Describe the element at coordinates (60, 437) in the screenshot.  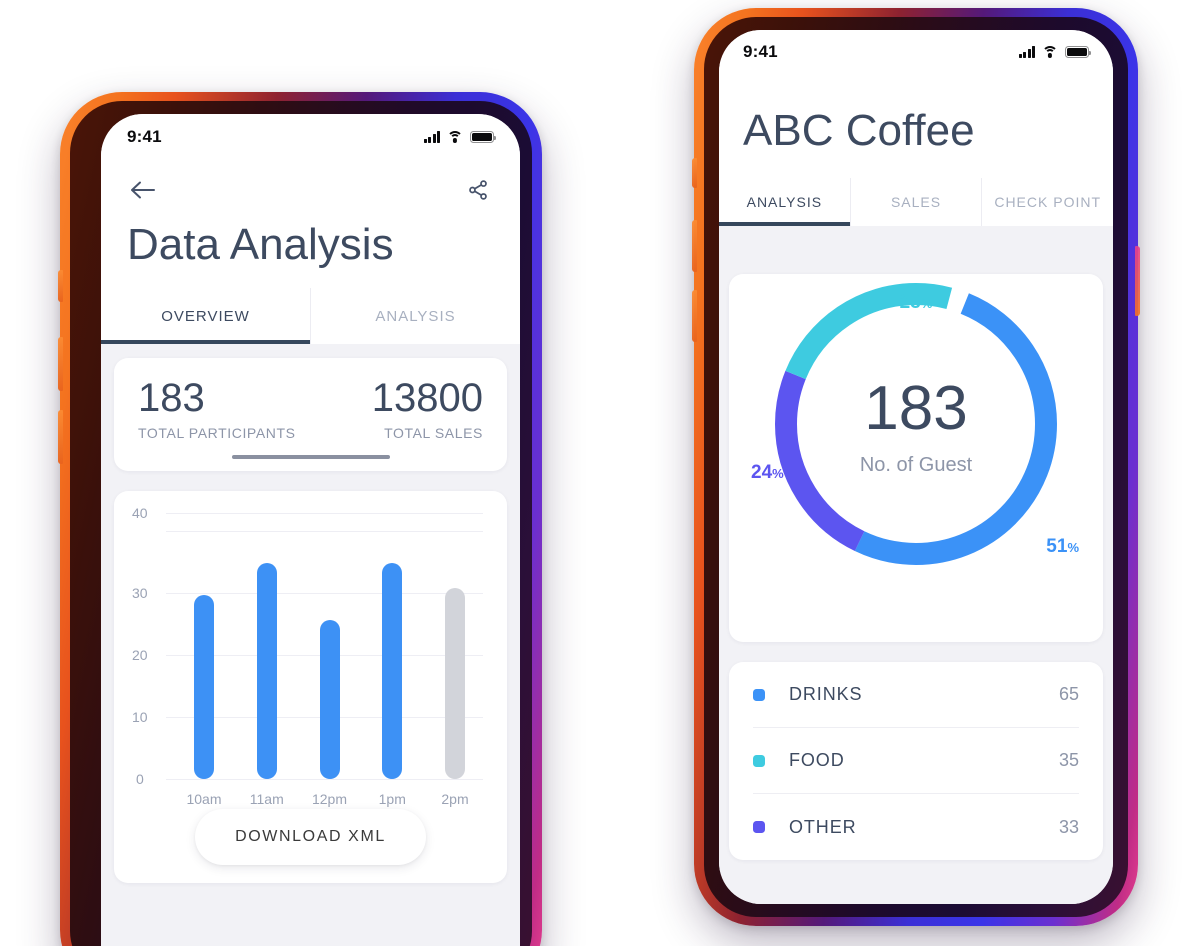
I see `left-phone-volume-down-button` at that location.